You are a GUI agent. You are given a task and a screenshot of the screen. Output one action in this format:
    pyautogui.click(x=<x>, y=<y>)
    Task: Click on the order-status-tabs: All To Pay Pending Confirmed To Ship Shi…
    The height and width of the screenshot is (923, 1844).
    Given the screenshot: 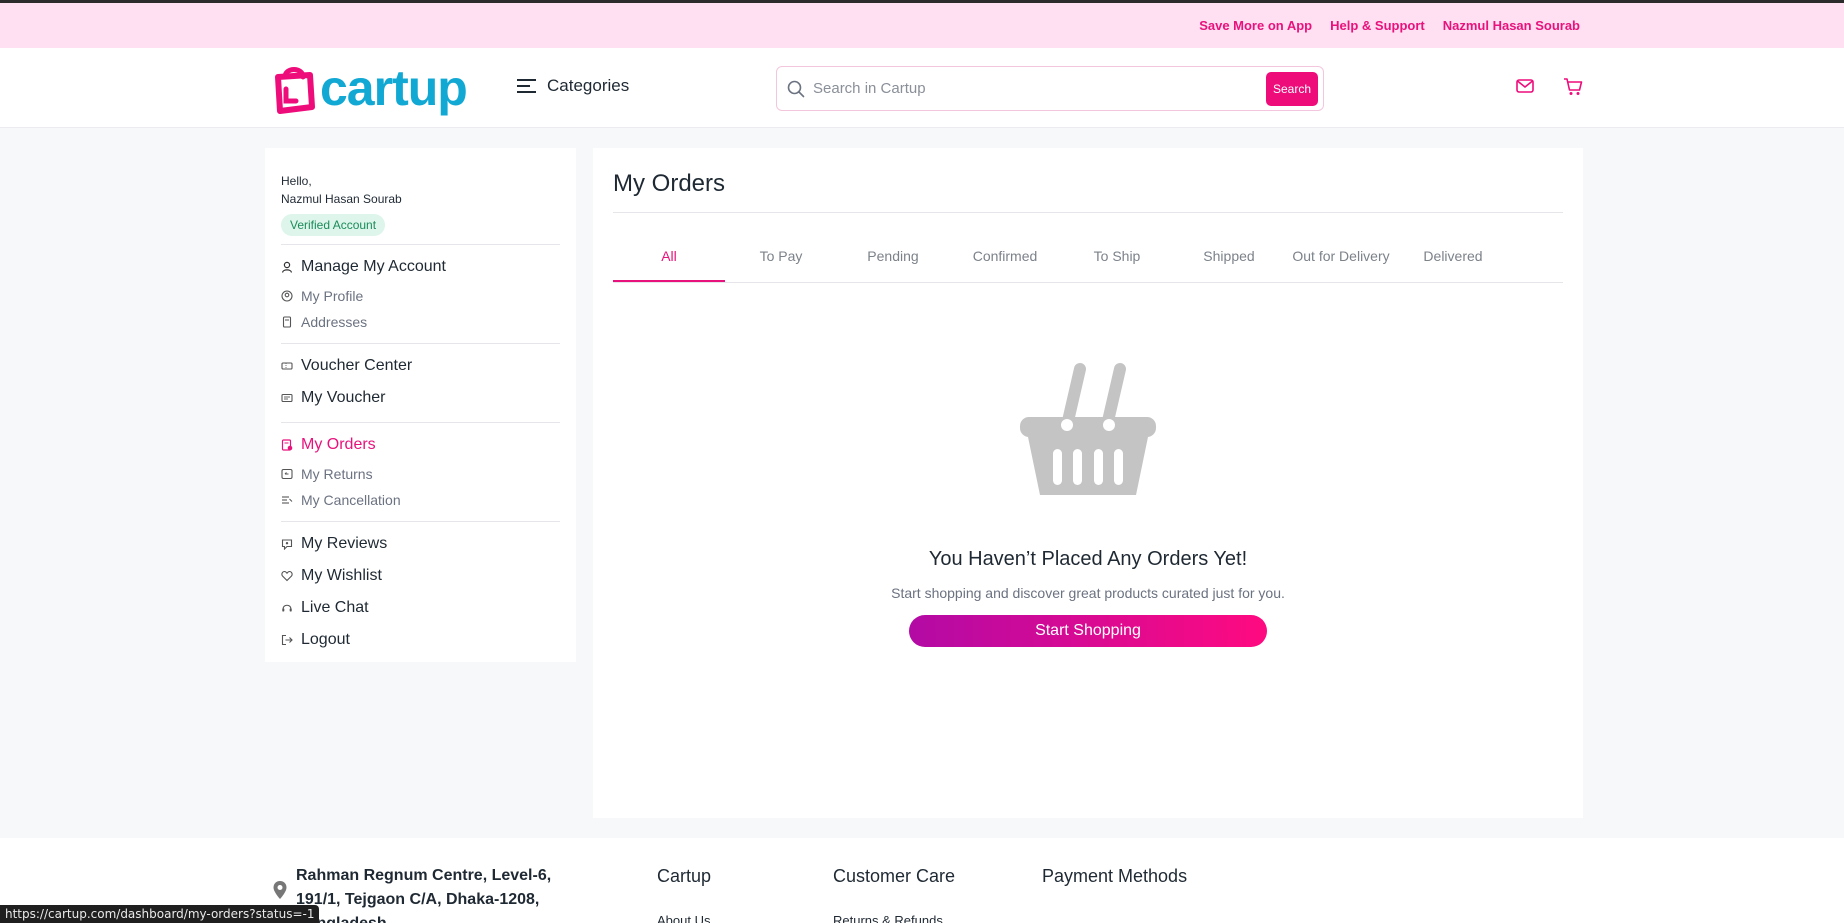 What is the action you would take?
    pyautogui.click(x=1088, y=256)
    